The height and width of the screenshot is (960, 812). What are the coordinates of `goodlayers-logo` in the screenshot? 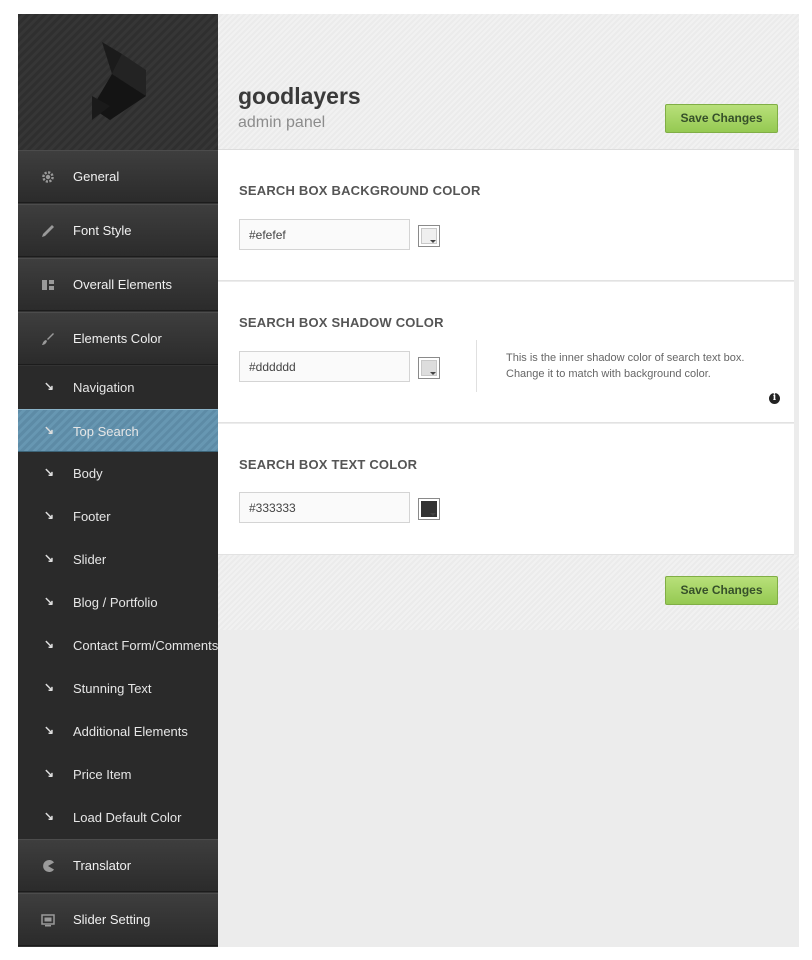 It's located at (119, 81).